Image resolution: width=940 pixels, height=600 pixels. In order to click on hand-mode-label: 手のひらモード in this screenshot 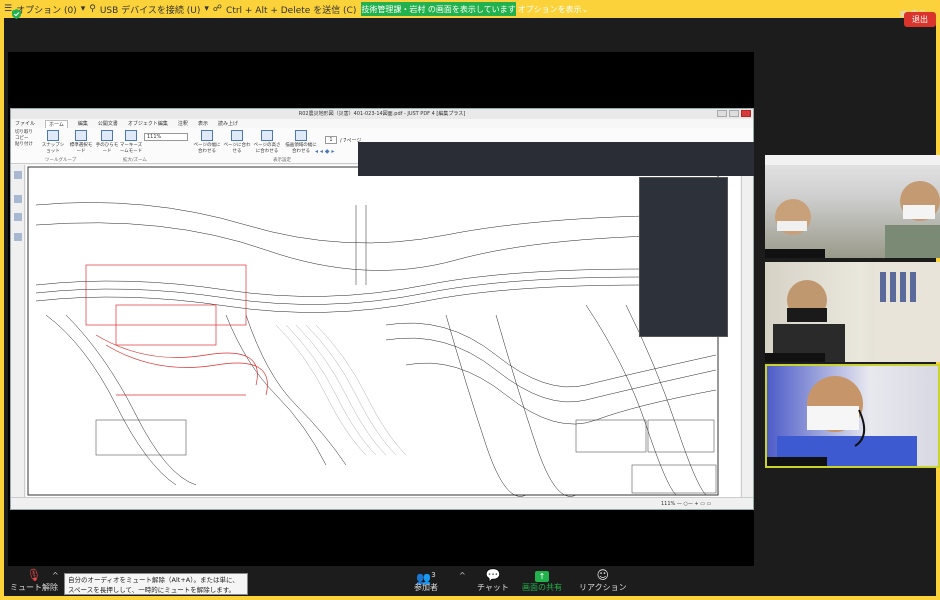, I will do `click(107, 148)`.